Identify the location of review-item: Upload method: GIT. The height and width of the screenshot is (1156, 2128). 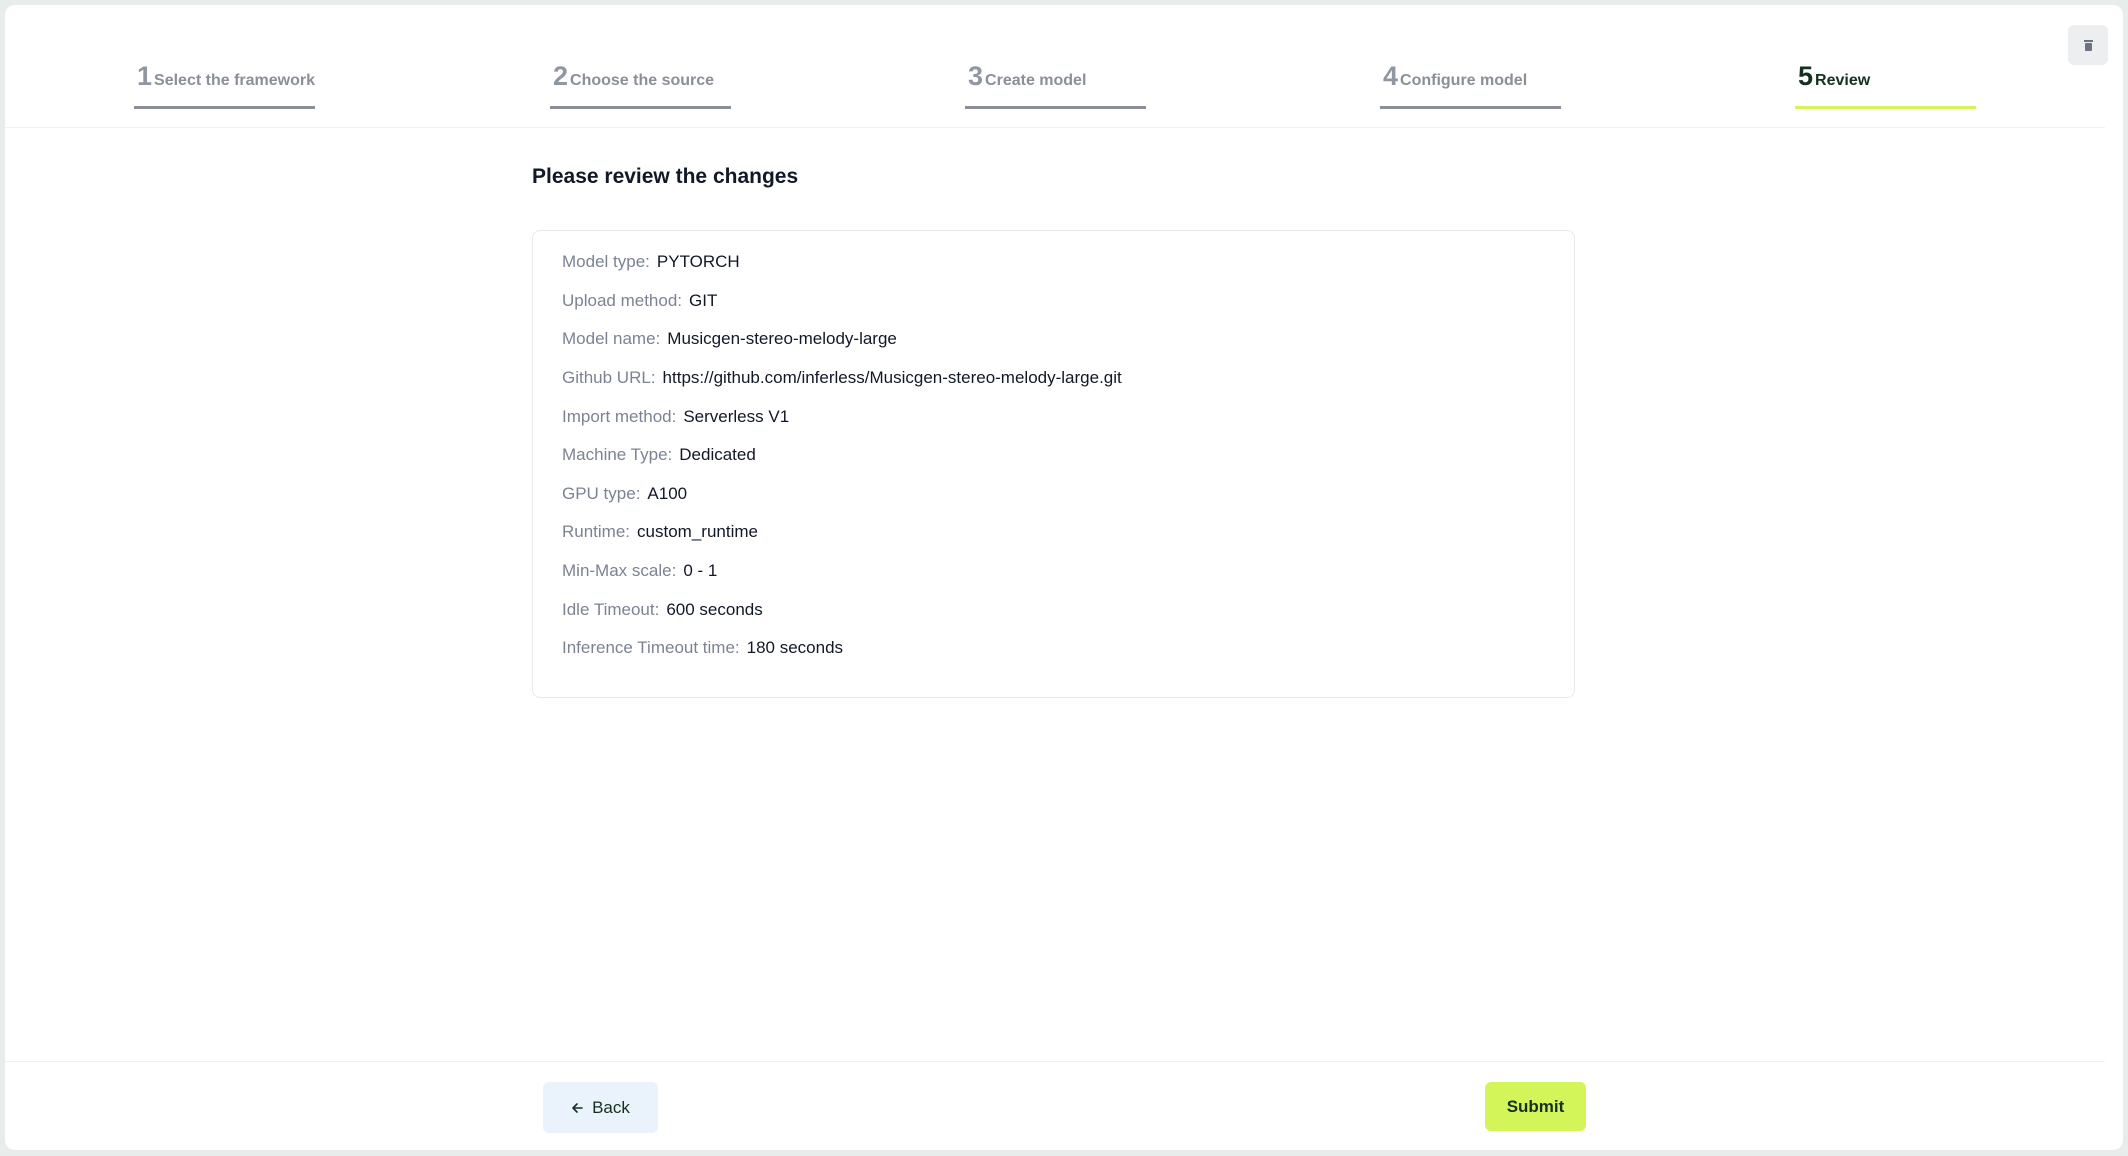
(842, 301).